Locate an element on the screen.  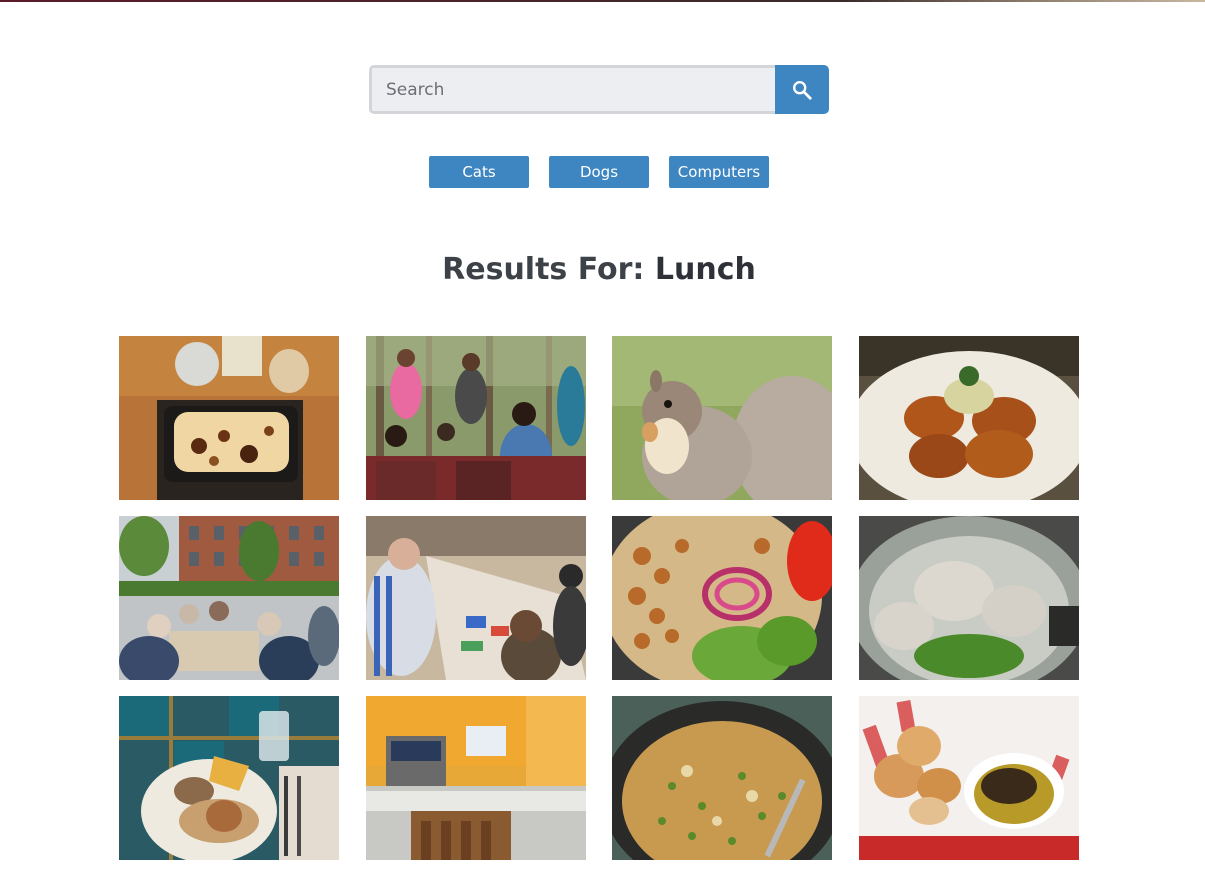
tag-cats-button: Cats is located at coordinates (479, 172).